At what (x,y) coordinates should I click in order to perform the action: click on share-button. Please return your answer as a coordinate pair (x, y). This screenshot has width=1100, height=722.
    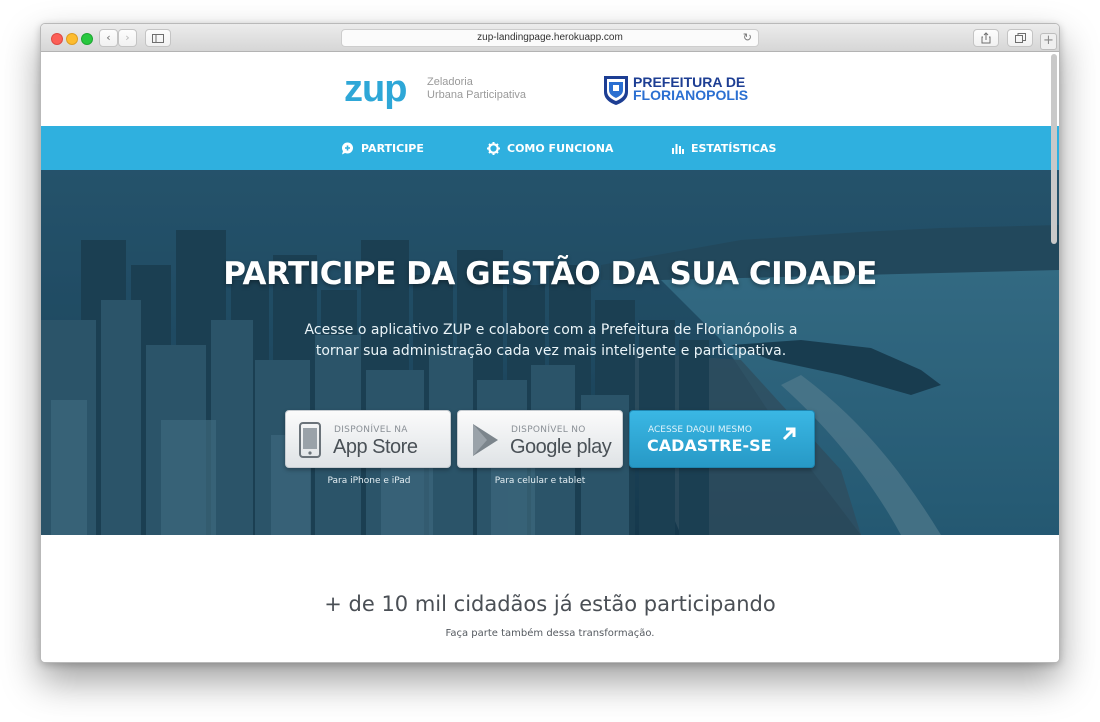
    Looking at the image, I should click on (986, 38).